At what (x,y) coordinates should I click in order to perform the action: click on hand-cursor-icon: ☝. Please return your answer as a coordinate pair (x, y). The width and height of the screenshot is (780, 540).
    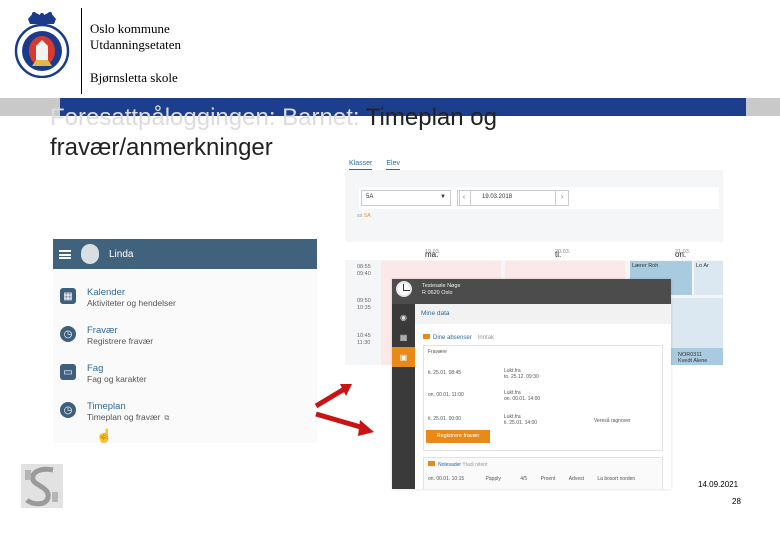
    Looking at the image, I should click on (104, 435).